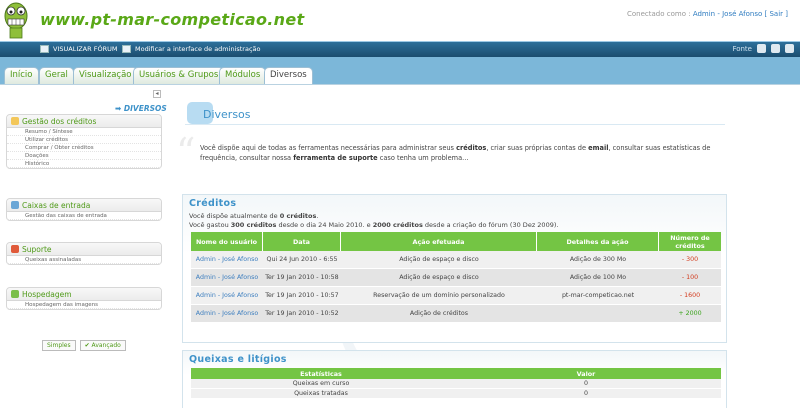  I want to click on section-title: Gestão dos créditos, so click(59, 121).